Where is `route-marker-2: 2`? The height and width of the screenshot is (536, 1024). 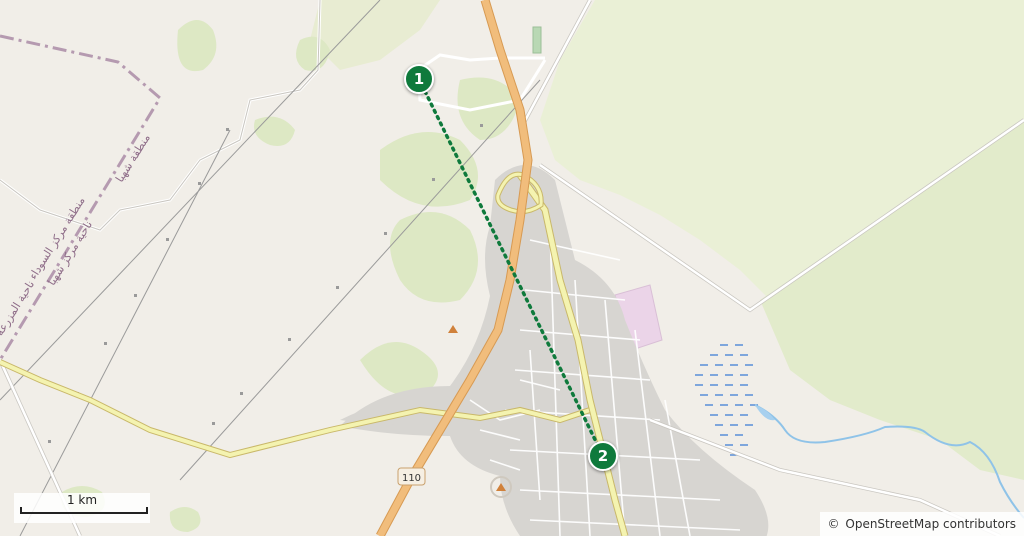 route-marker-2: 2 is located at coordinates (603, 456).